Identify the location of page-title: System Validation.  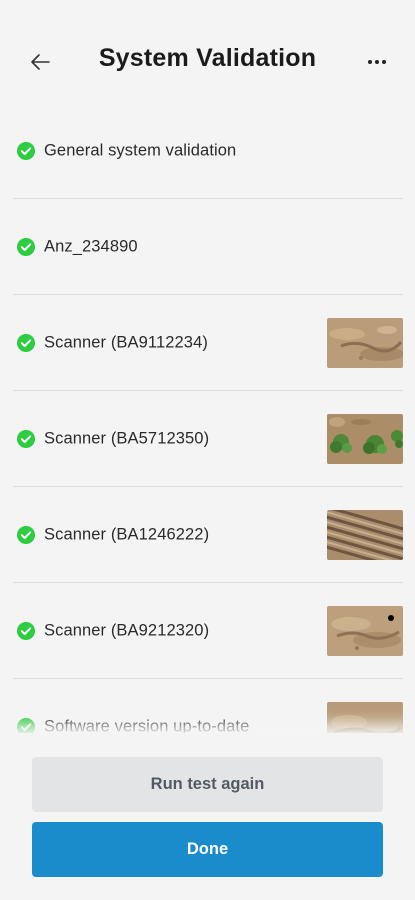
(207, 58).